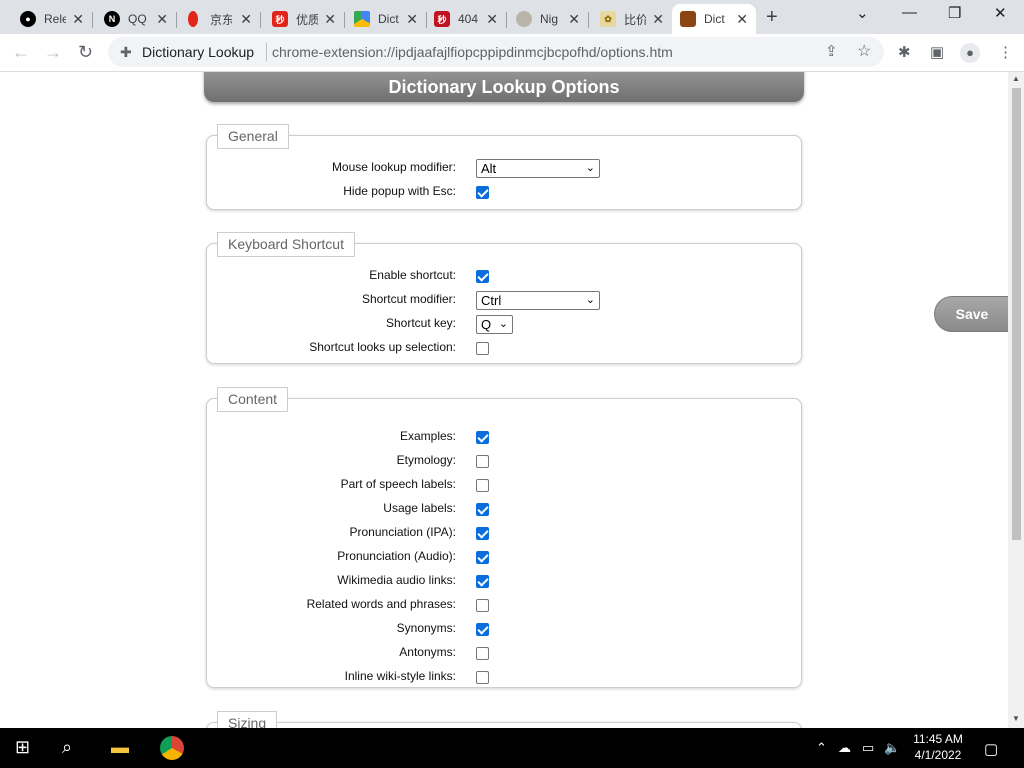  I want to click on forward-icon: →, so click(53, 52).